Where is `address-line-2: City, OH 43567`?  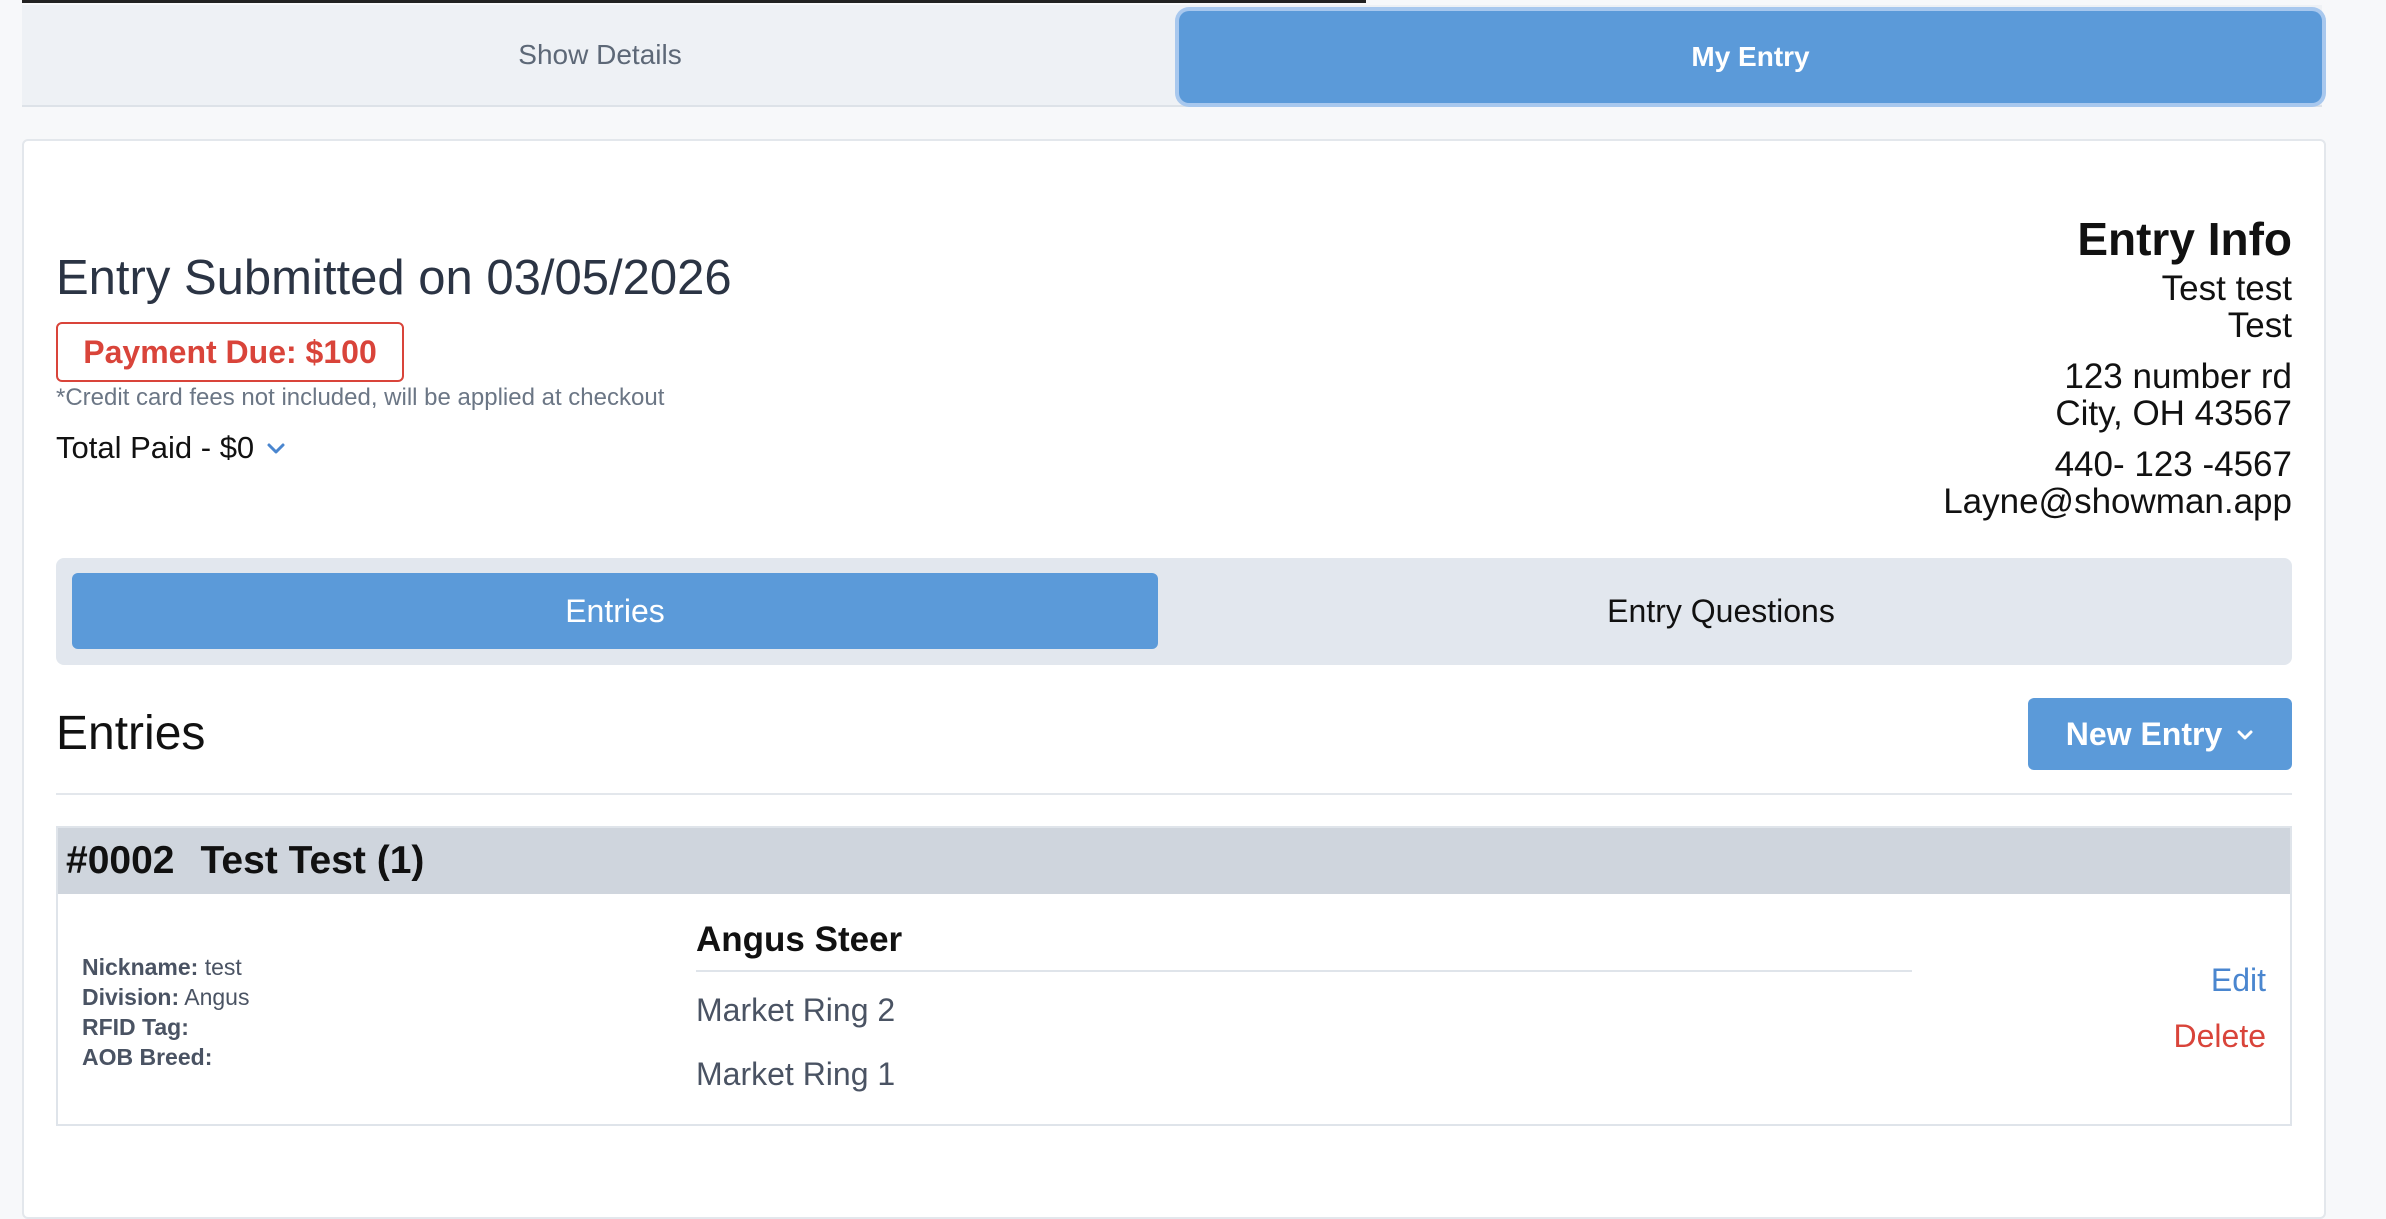 address-line-2: City, OH 43567 is located at coordinates (2173, 413).